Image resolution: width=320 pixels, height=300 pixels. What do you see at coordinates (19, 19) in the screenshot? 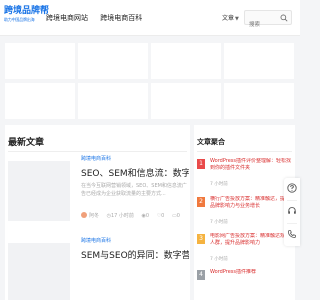
I see `logo-slogan: 助力中国品牌出海` at bounding box center [19, 19].